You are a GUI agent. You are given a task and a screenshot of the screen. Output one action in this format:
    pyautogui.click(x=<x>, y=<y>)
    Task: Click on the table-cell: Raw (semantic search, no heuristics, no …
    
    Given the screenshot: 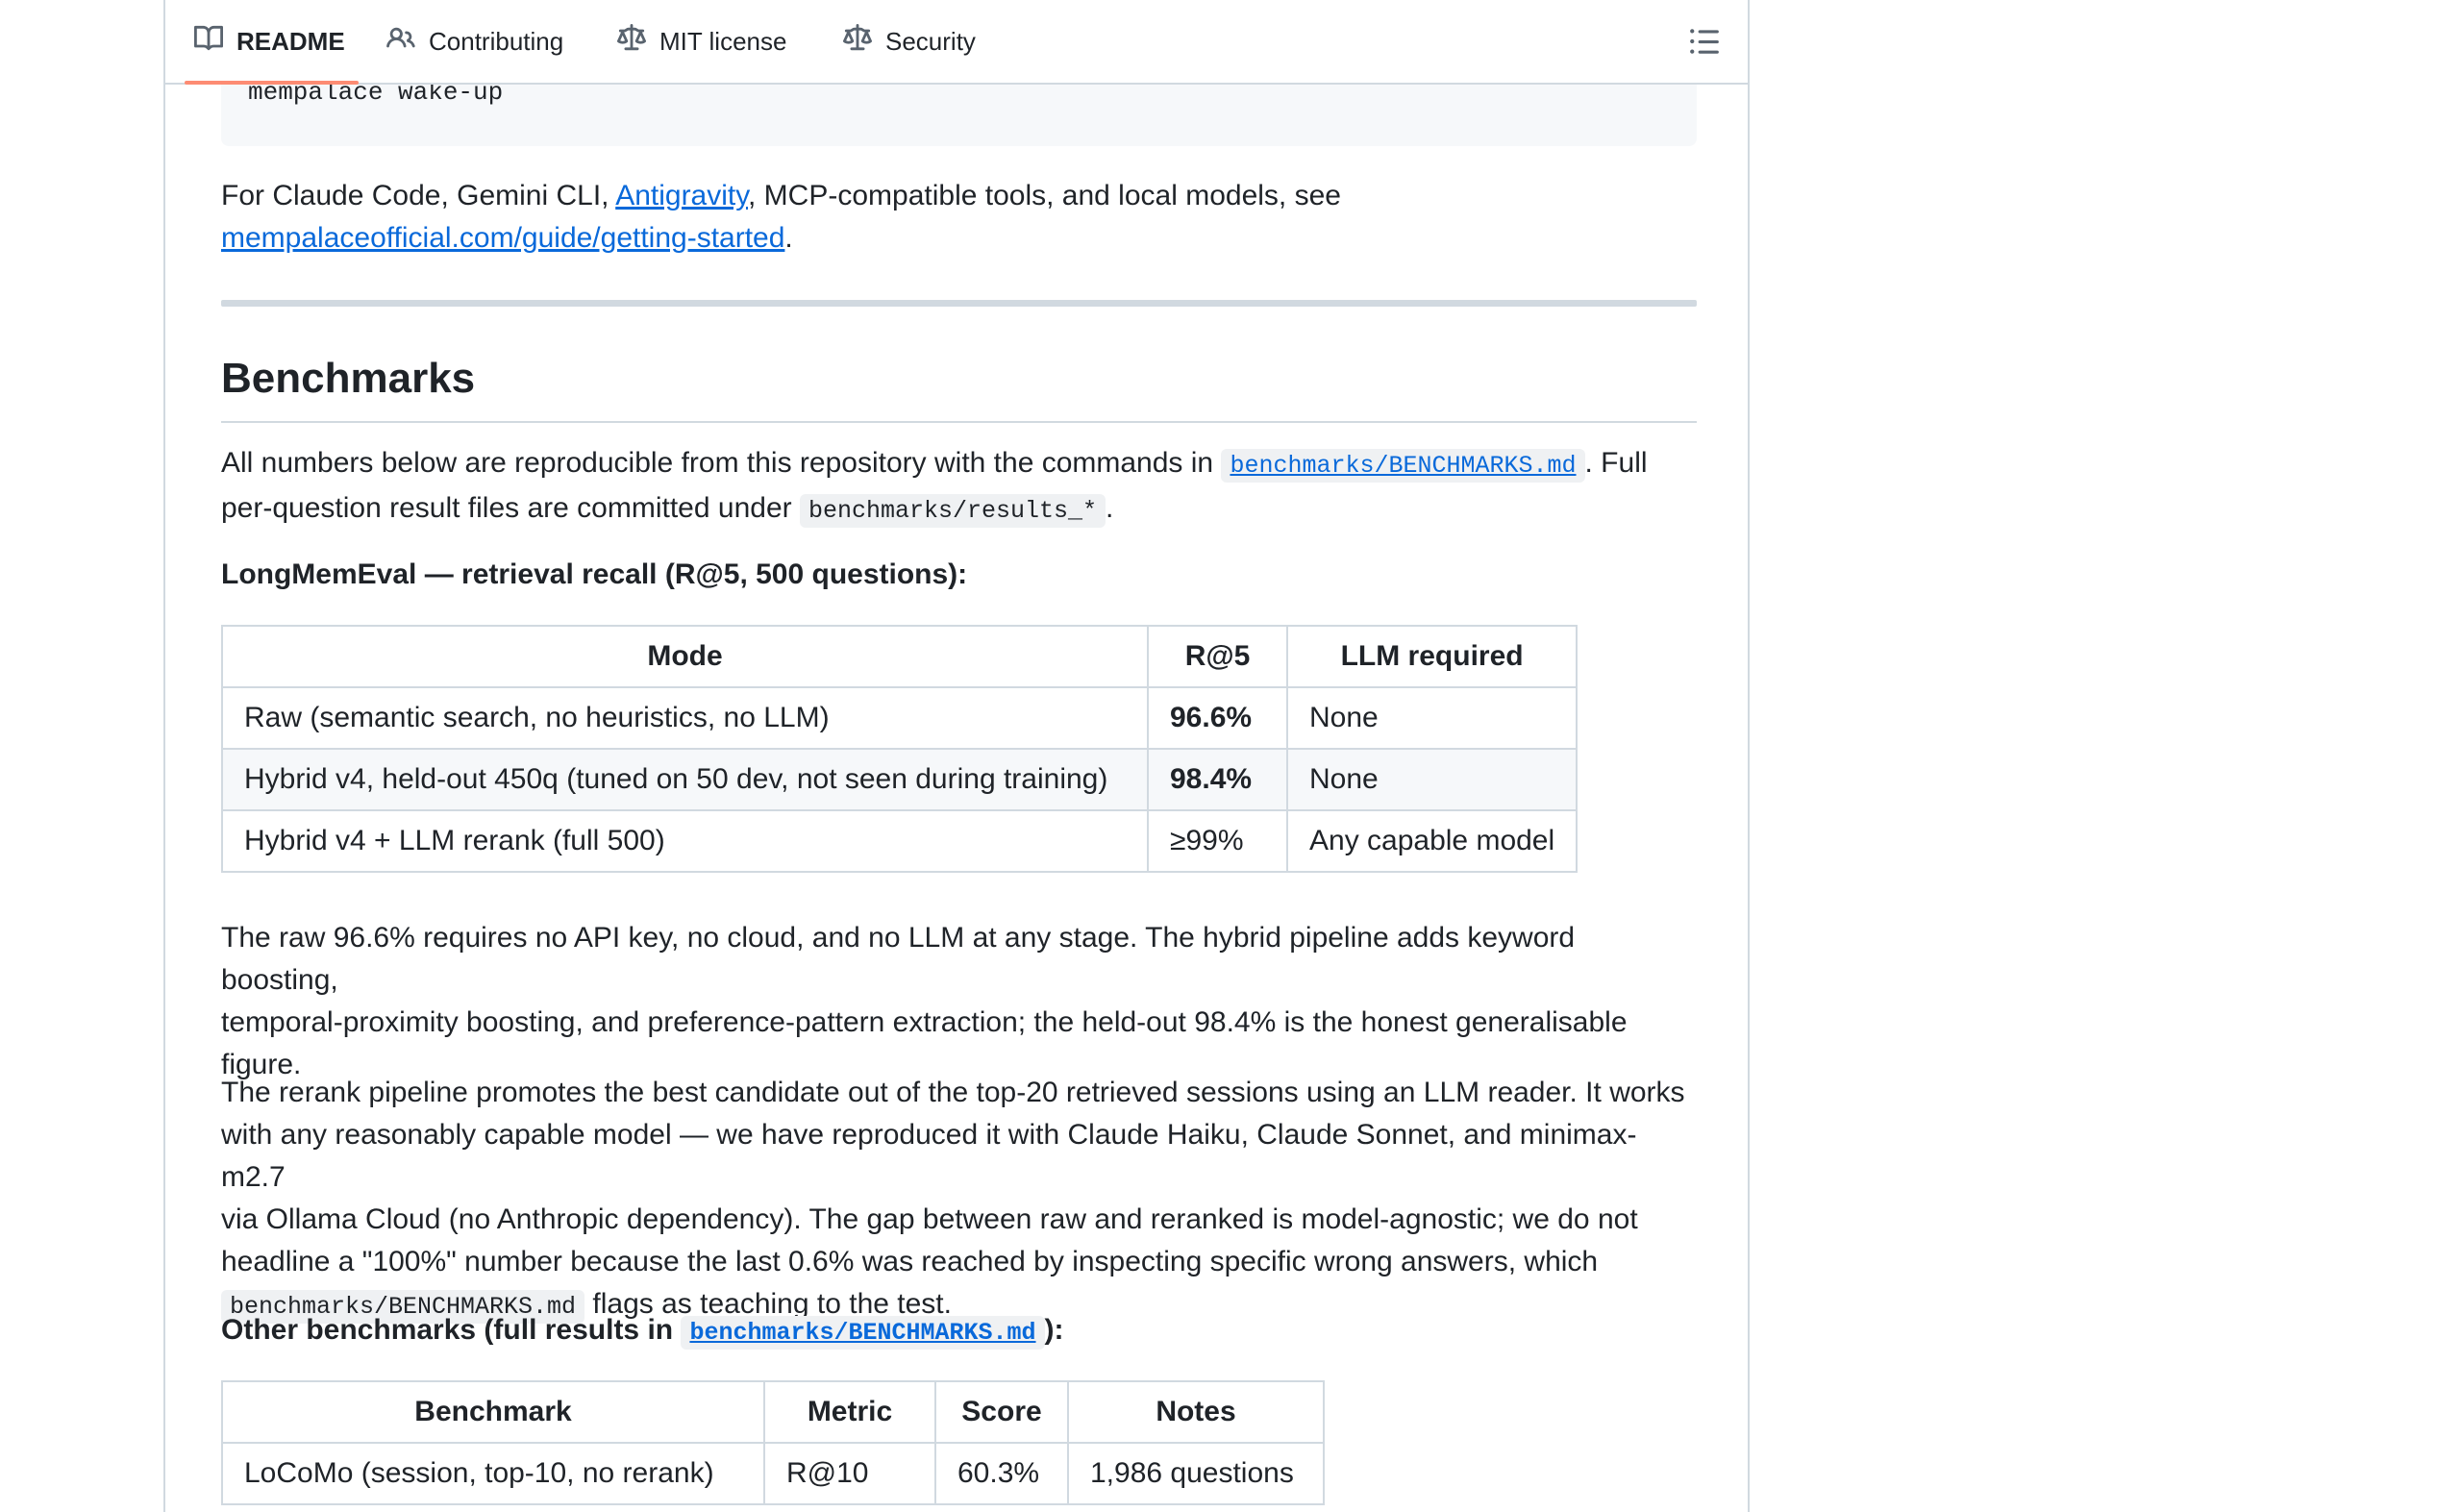 What is the action you would take?
    pyautogui.click(x=685, y=718)
    